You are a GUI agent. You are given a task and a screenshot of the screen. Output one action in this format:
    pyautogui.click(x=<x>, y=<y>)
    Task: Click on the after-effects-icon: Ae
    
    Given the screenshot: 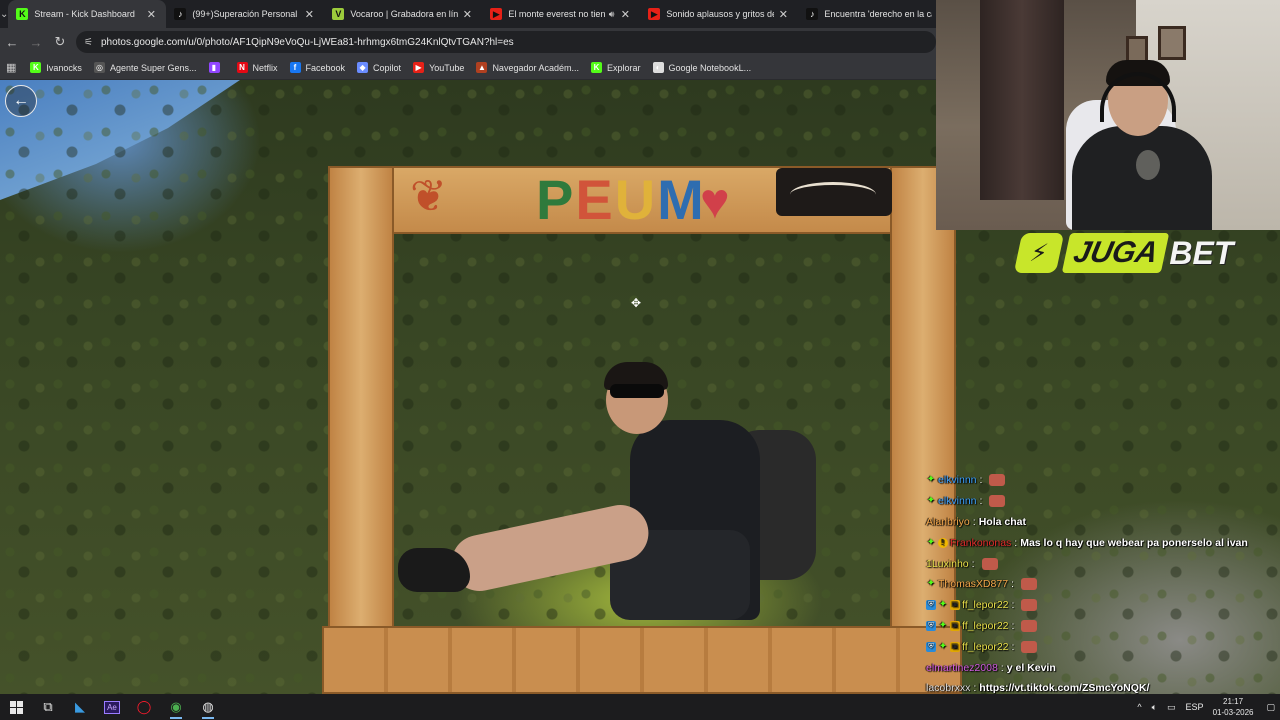 What is the action you would take?
    pyautogui.click(x=112, y=707)
    